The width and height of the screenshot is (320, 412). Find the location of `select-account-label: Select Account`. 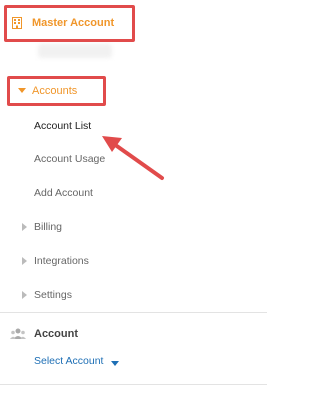

select-account-label: Select Account is located at coordinates (69, 361).